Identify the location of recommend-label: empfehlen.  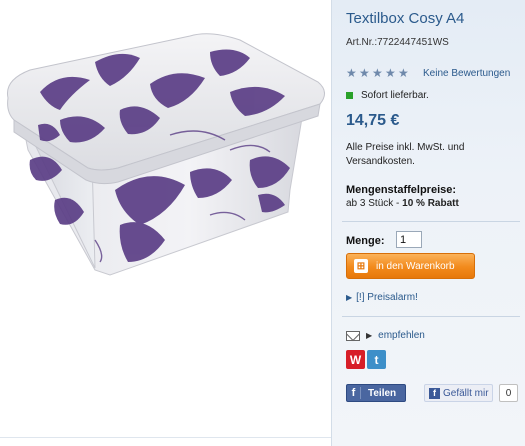
(401, 335).